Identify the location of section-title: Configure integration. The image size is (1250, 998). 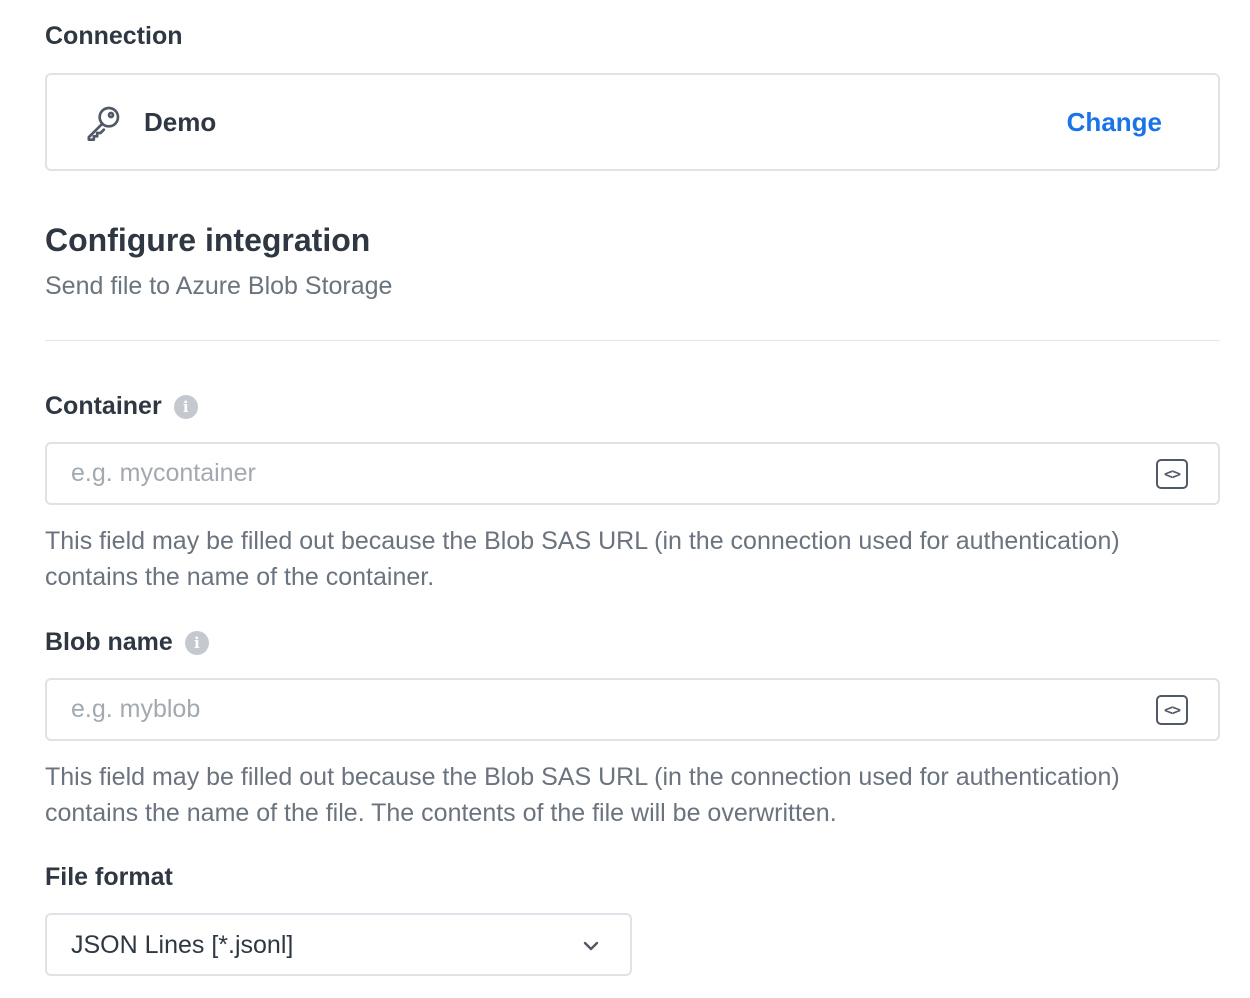
(207, 240).